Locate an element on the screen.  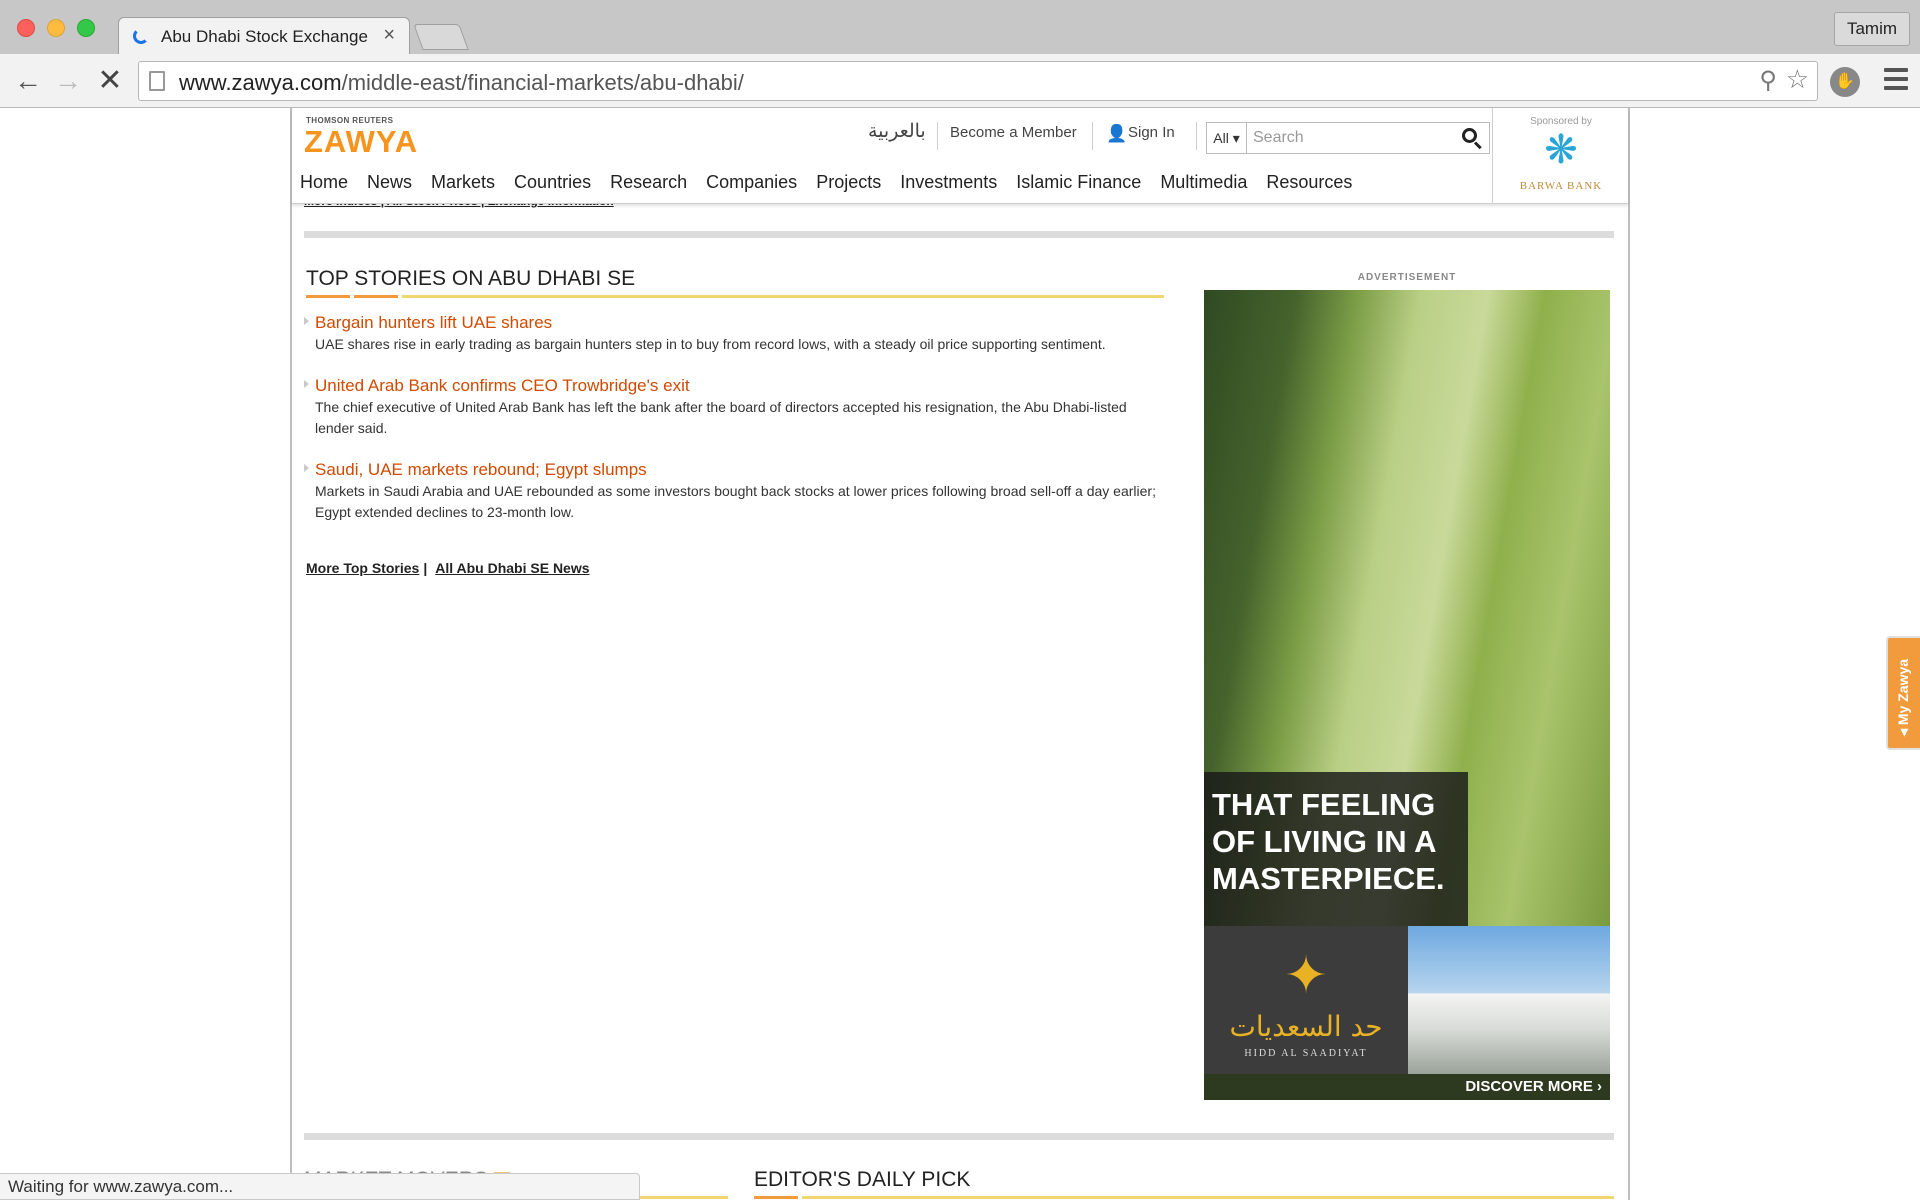
back-arrow-icon: ← is located at coordinates (28, 81).